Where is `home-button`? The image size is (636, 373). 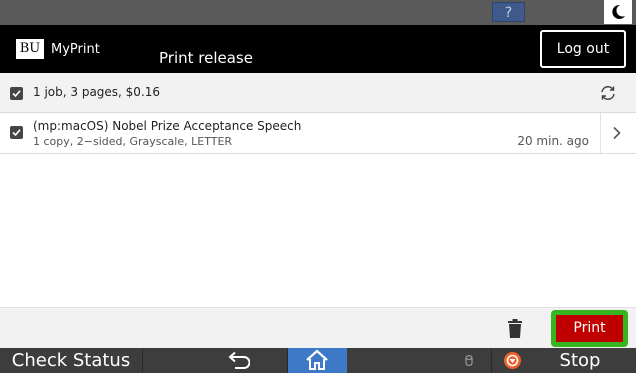
home-button is located at coordinates (317, 360).